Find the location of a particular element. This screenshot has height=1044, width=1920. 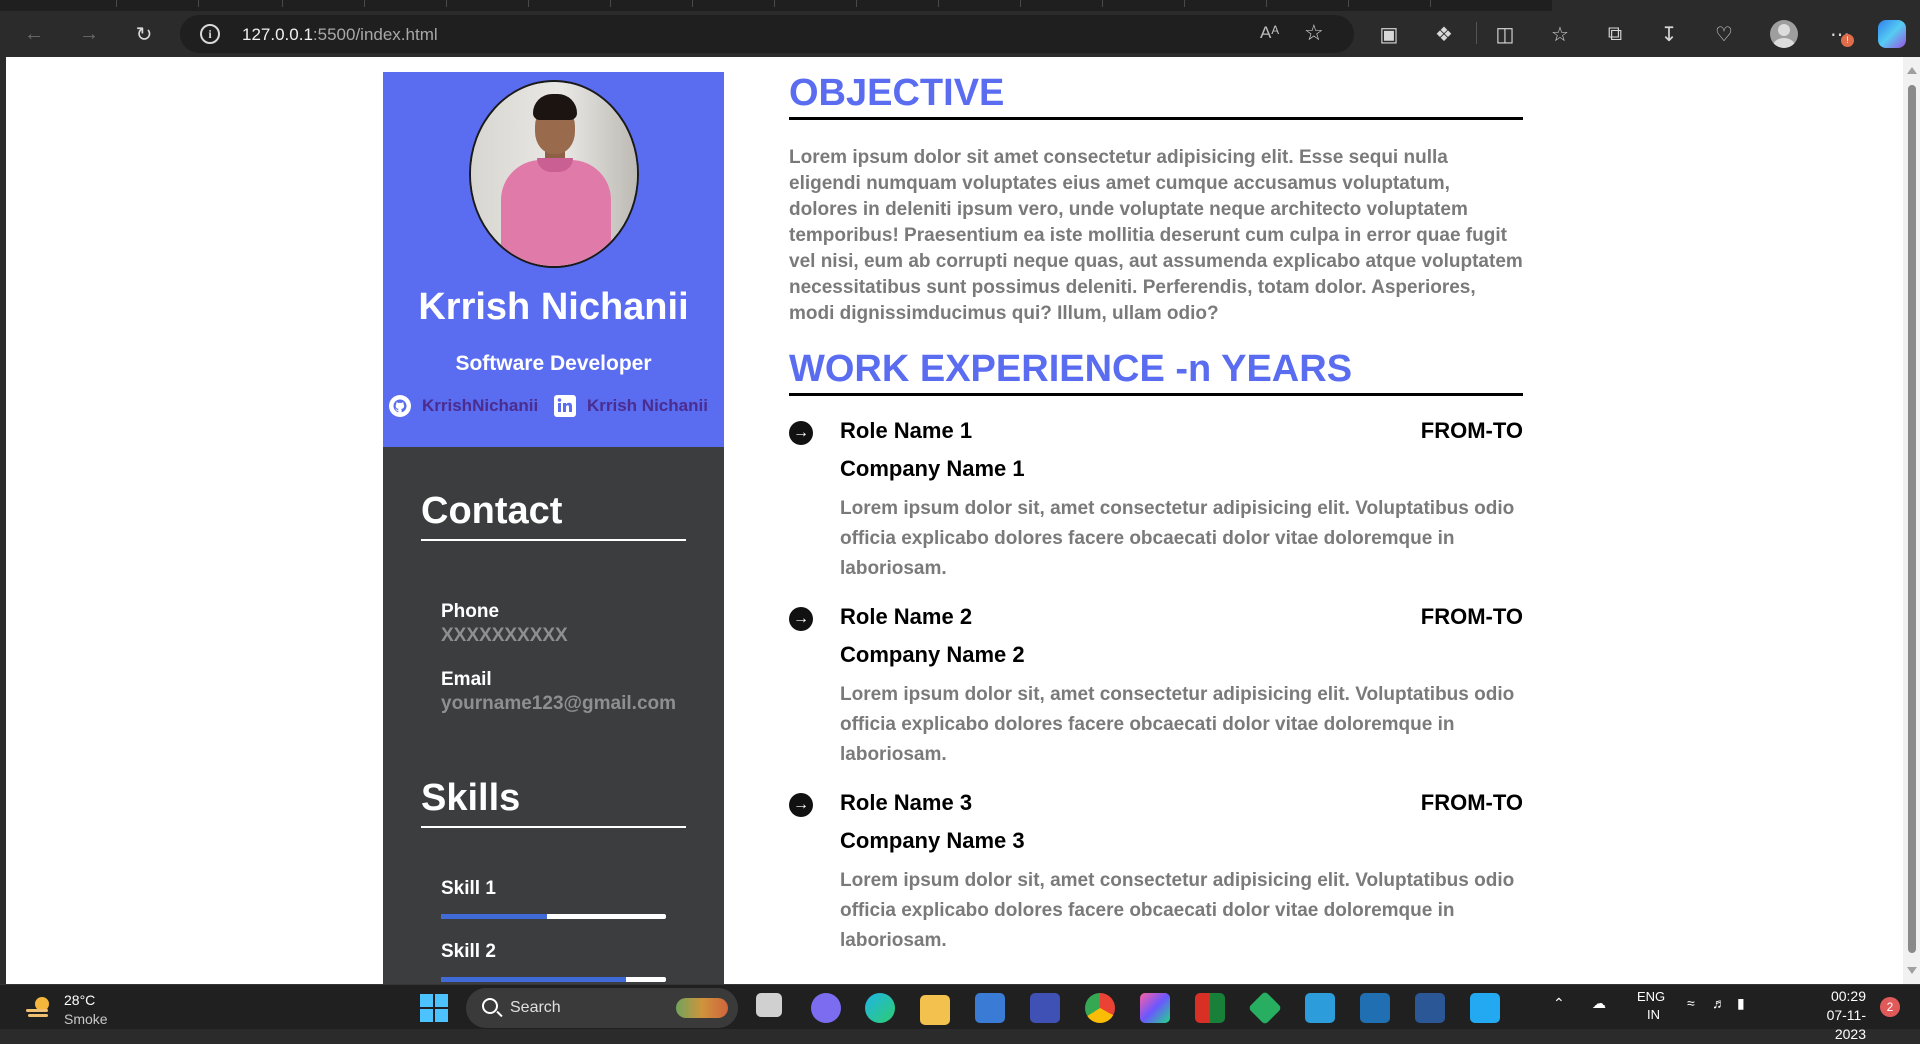

weather-haze-icon is located at coordinates (39, 1008).